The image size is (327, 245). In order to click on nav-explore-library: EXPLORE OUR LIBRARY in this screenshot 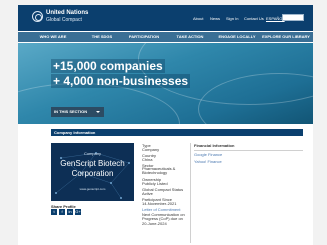, I will do `click(286, 37)`.